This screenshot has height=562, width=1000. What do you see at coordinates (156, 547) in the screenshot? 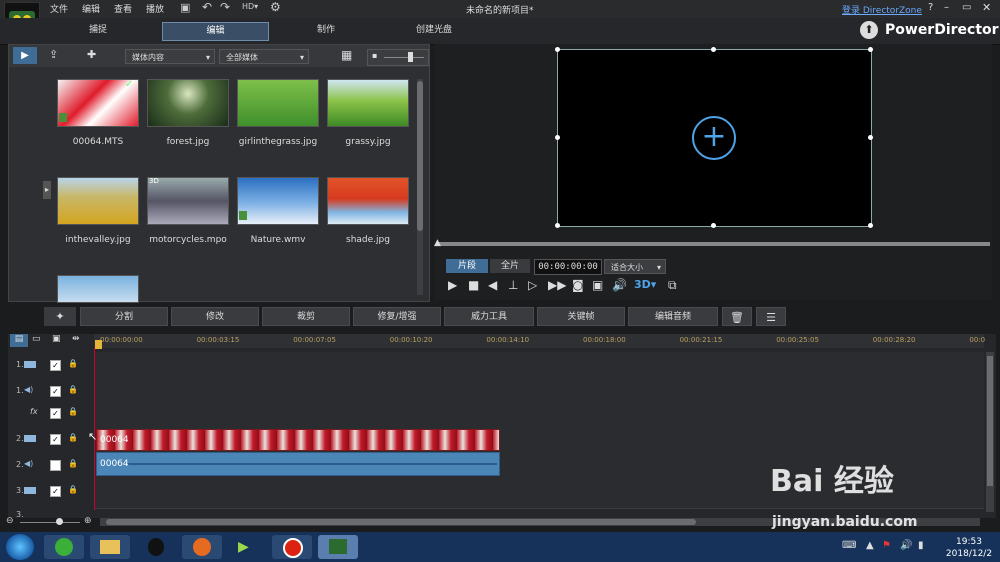
I see `taskbar-app-qq` at bounding box center [156, 547].